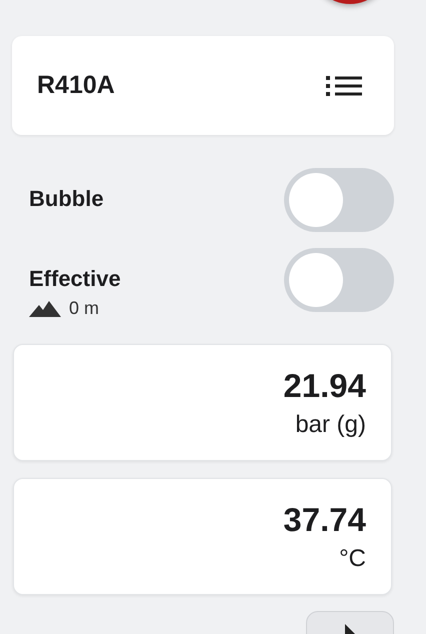 The image size is (426, 634). I want to click on toggle-label: Bubble, so click(66, 199).